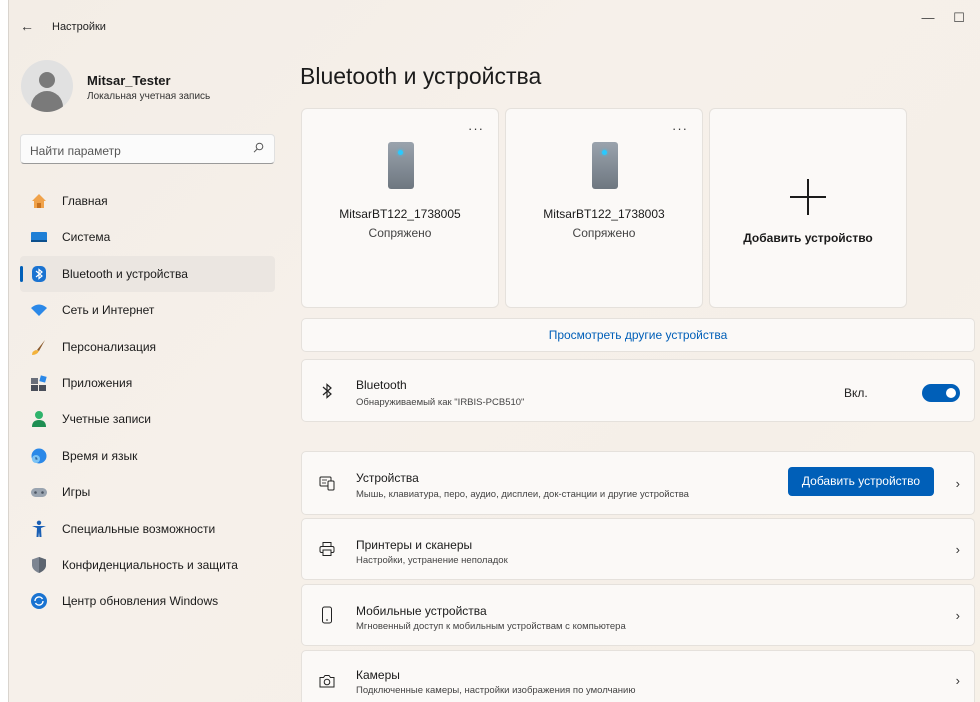 Image resolution: width=980 pixels, height=702 pixels. I want to click on globe-clock-icon, so click(39, 456).